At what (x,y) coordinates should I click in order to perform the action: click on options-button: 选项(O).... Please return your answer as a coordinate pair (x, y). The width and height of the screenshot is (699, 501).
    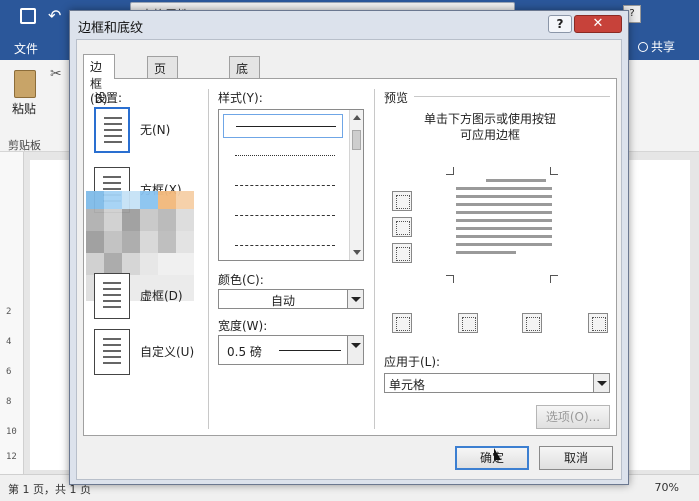
    Looking at the image, I should click on (573, 417).